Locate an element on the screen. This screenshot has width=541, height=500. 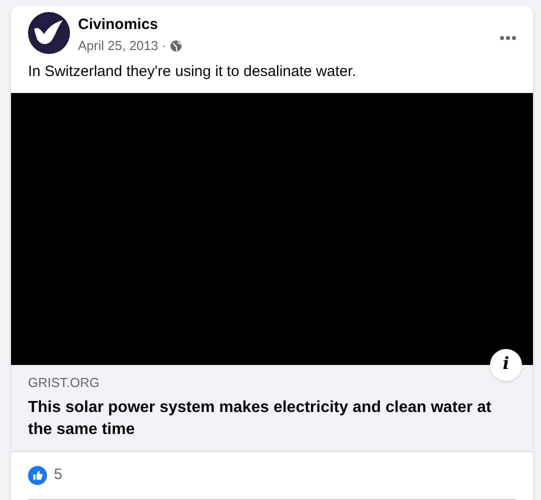
post-date: April 25, 2013 · is located at coordinates (122, 46).